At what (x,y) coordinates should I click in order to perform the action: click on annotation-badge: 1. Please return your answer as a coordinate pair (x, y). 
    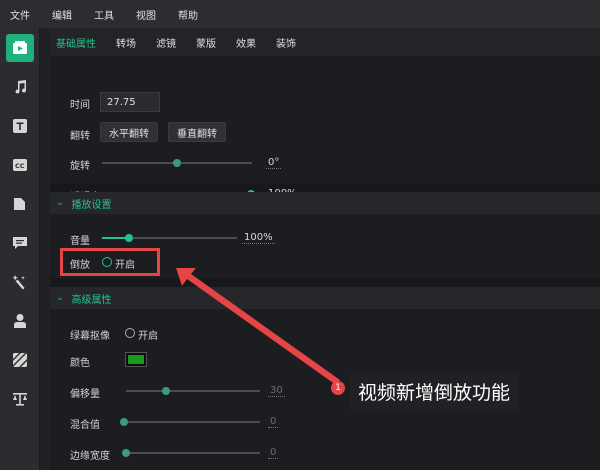
    Looking at the image, I should click on (338, 388).